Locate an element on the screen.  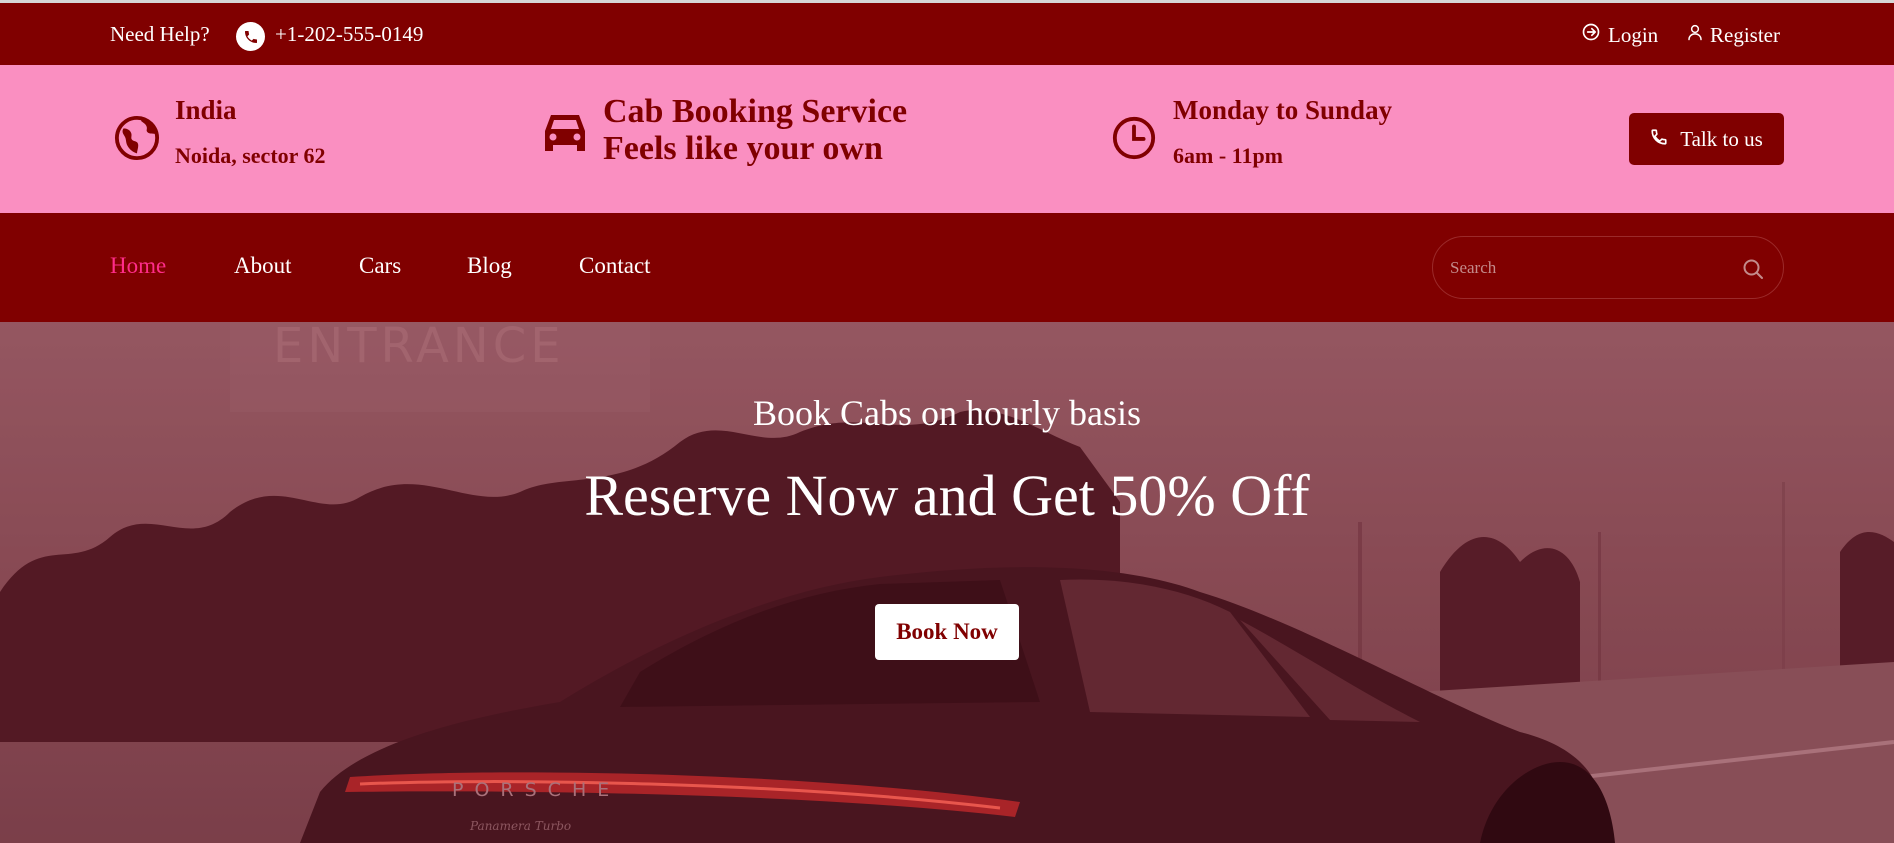
register-link: Register is located at coordinates (1733, 35).